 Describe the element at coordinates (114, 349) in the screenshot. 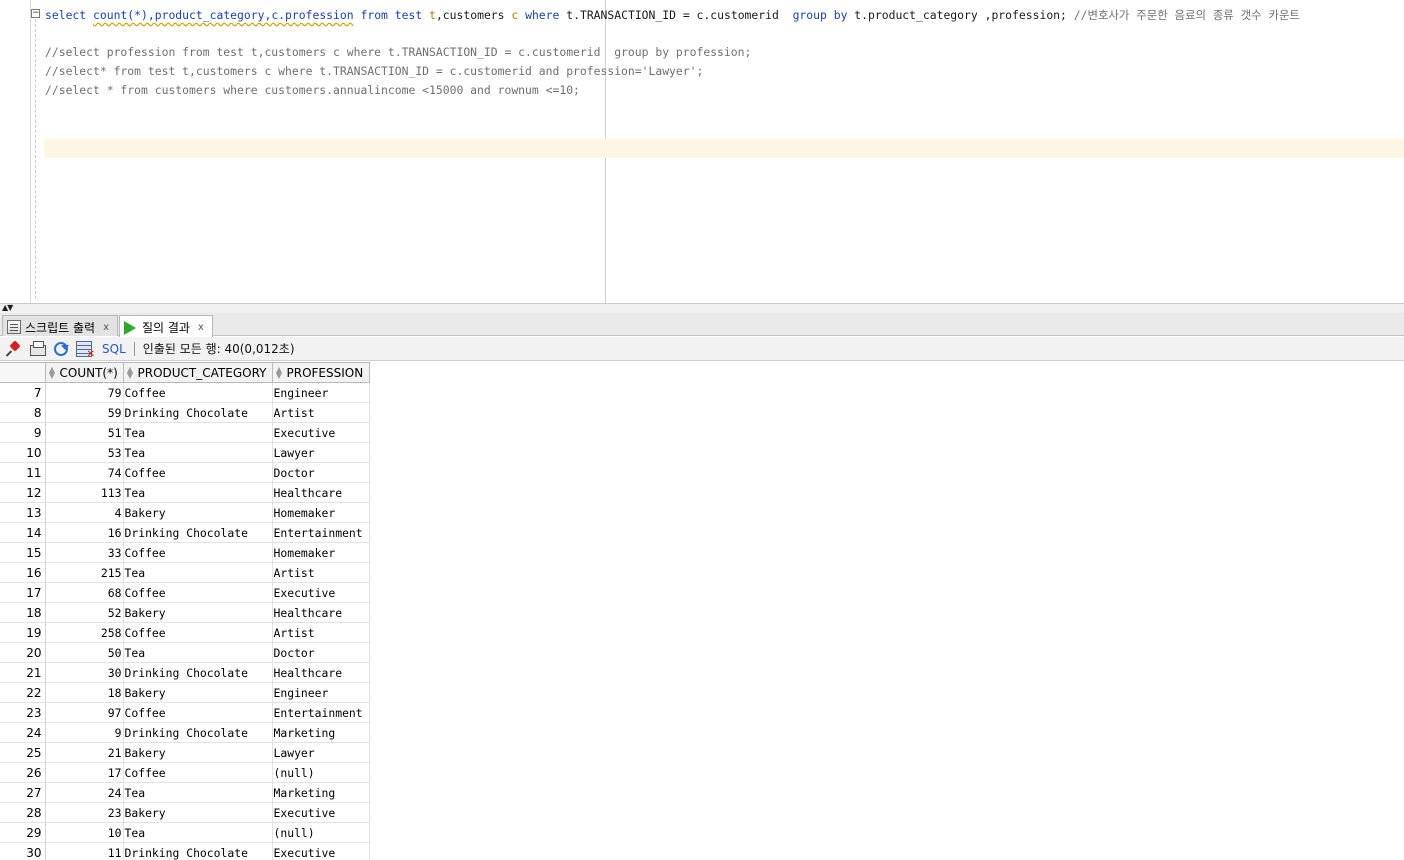

I see `sql-button: SQL` at that location.